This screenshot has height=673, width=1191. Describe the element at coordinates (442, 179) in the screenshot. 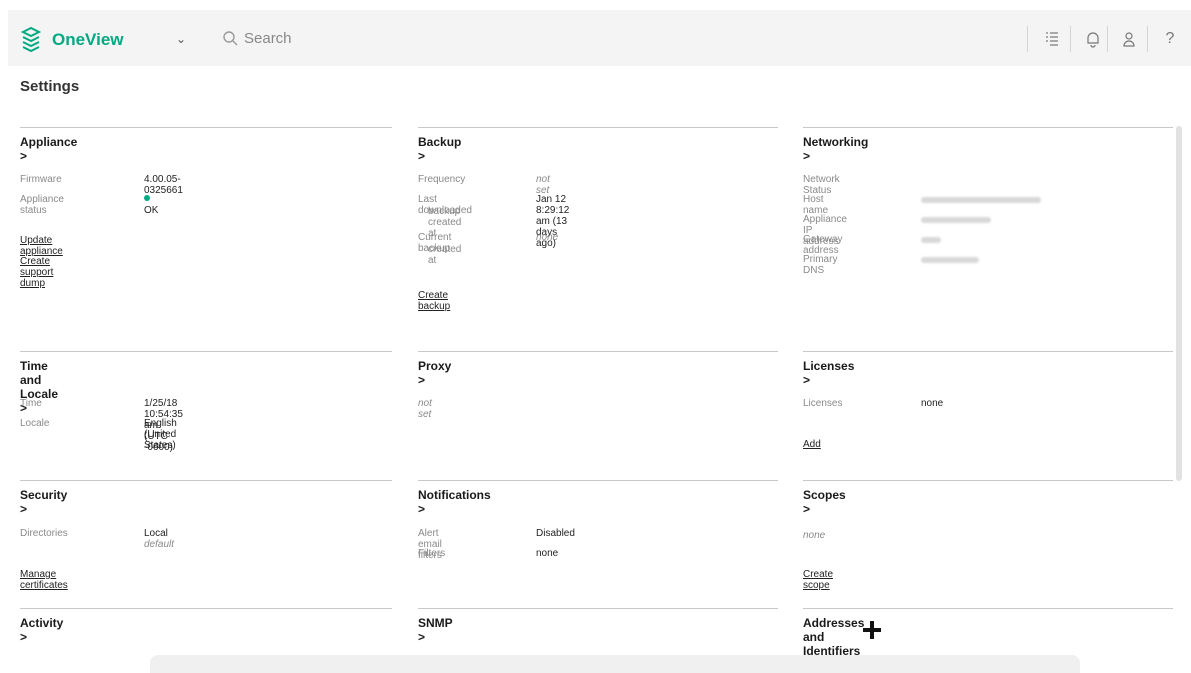

I see `frequency-label: Frequency` at that location.